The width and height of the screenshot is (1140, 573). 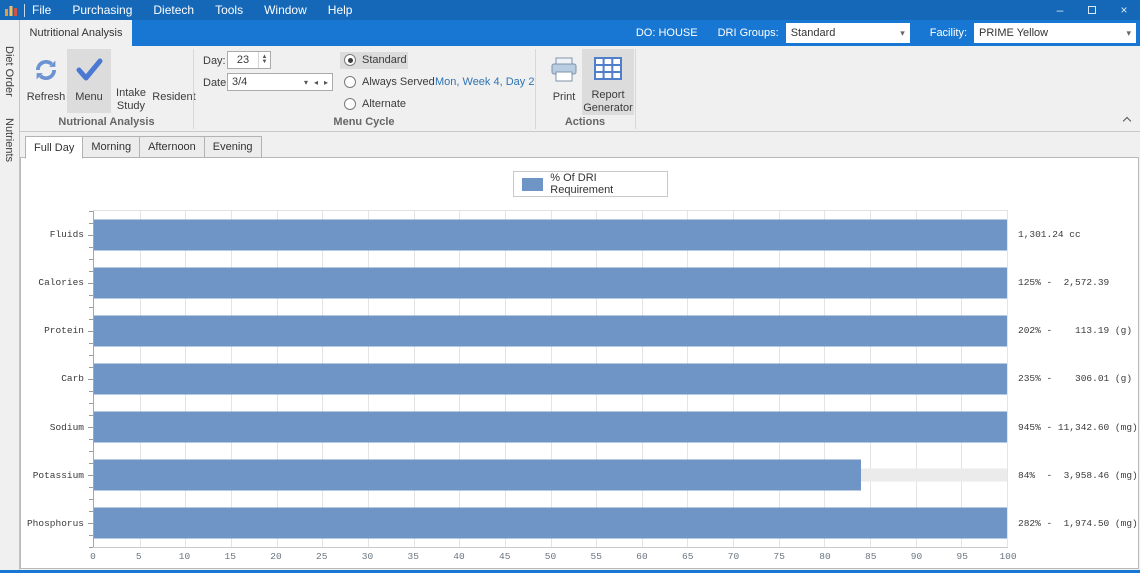 I want to click on menu-file: File, so click(x=41, y=10).